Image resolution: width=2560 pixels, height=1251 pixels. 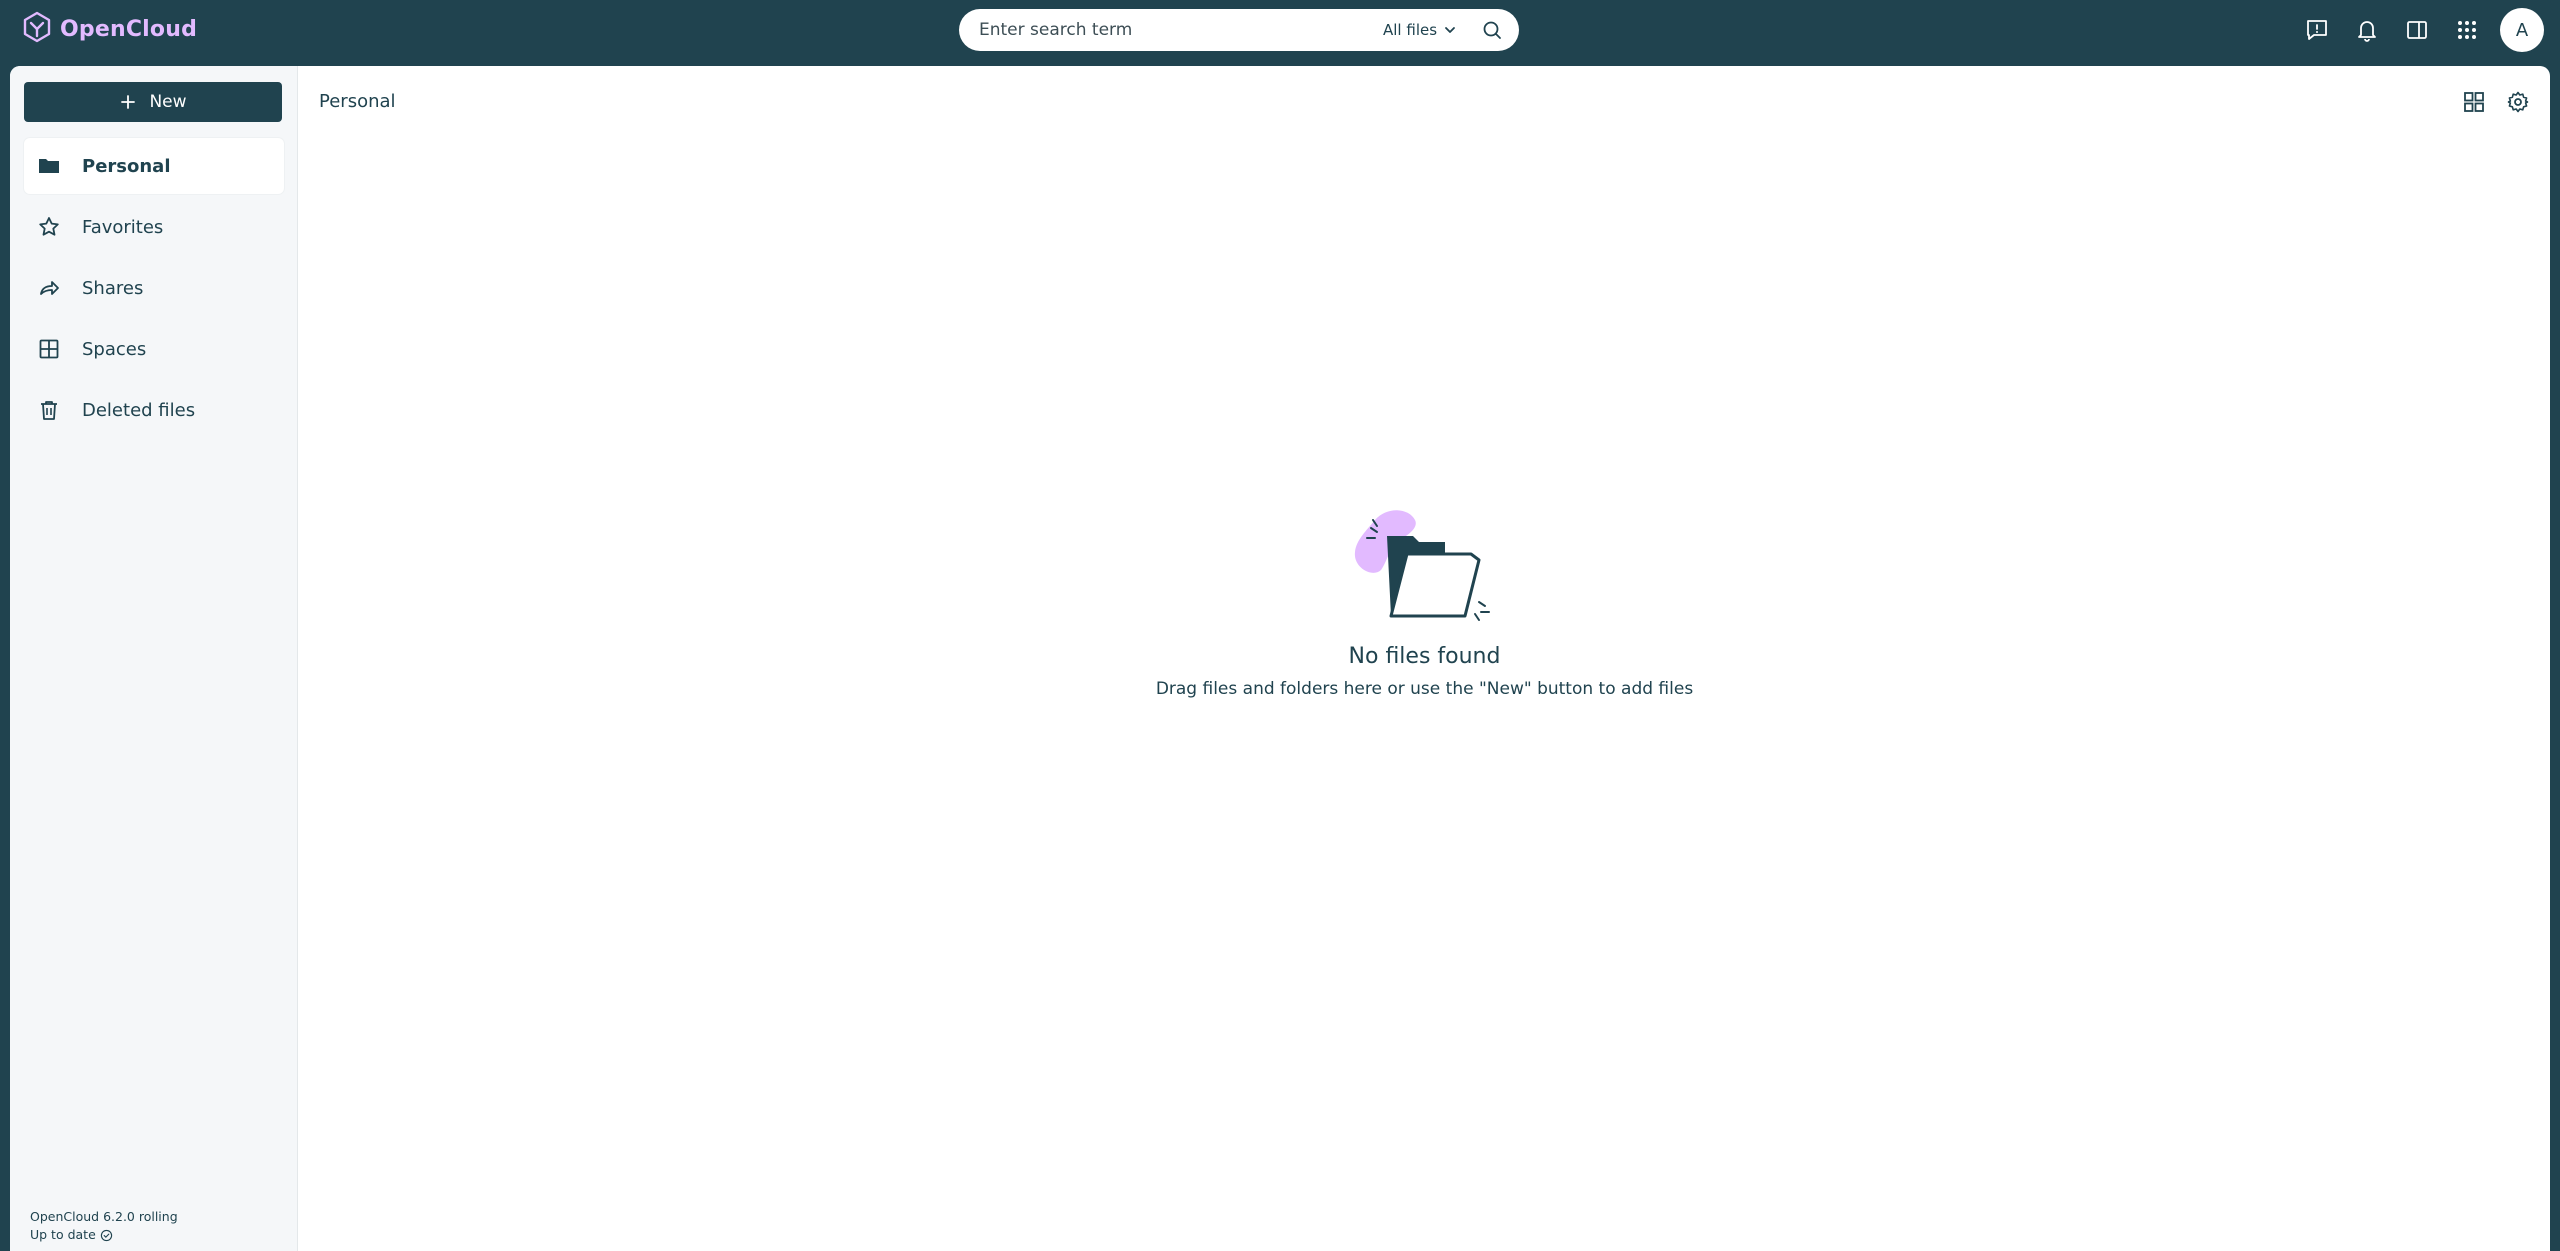 What do you see at coordinates (357, 101) in the screenshot?
I see `breadcrumb: Personal` at bounding box center [357, 101].